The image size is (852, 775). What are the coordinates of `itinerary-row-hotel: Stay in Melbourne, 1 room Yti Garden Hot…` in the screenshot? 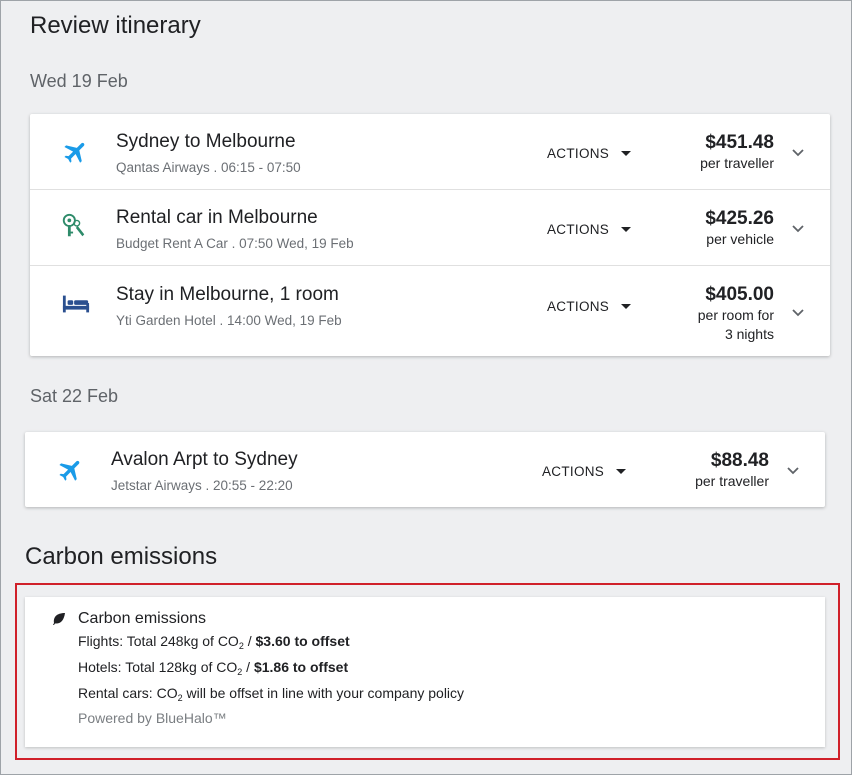 It's located at (430, 311).